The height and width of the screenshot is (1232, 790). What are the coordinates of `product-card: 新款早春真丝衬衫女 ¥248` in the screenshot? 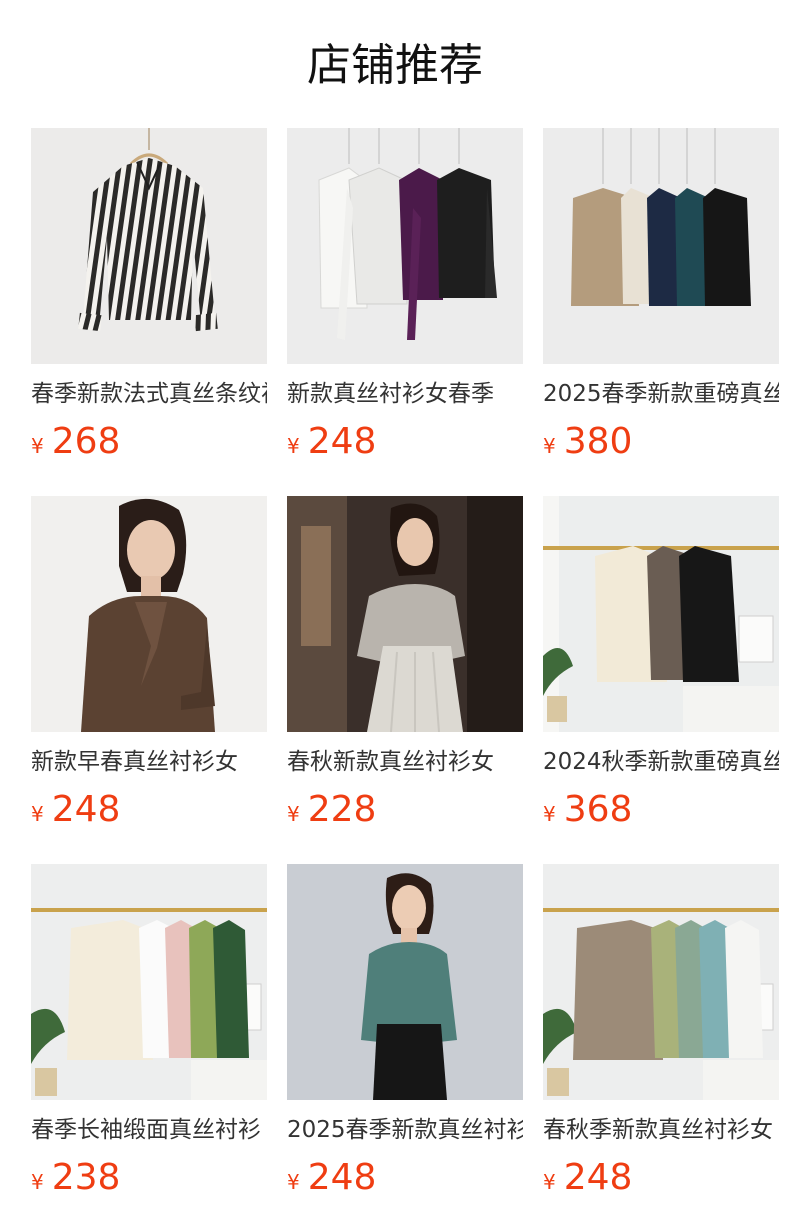 It's located at (149, 663).